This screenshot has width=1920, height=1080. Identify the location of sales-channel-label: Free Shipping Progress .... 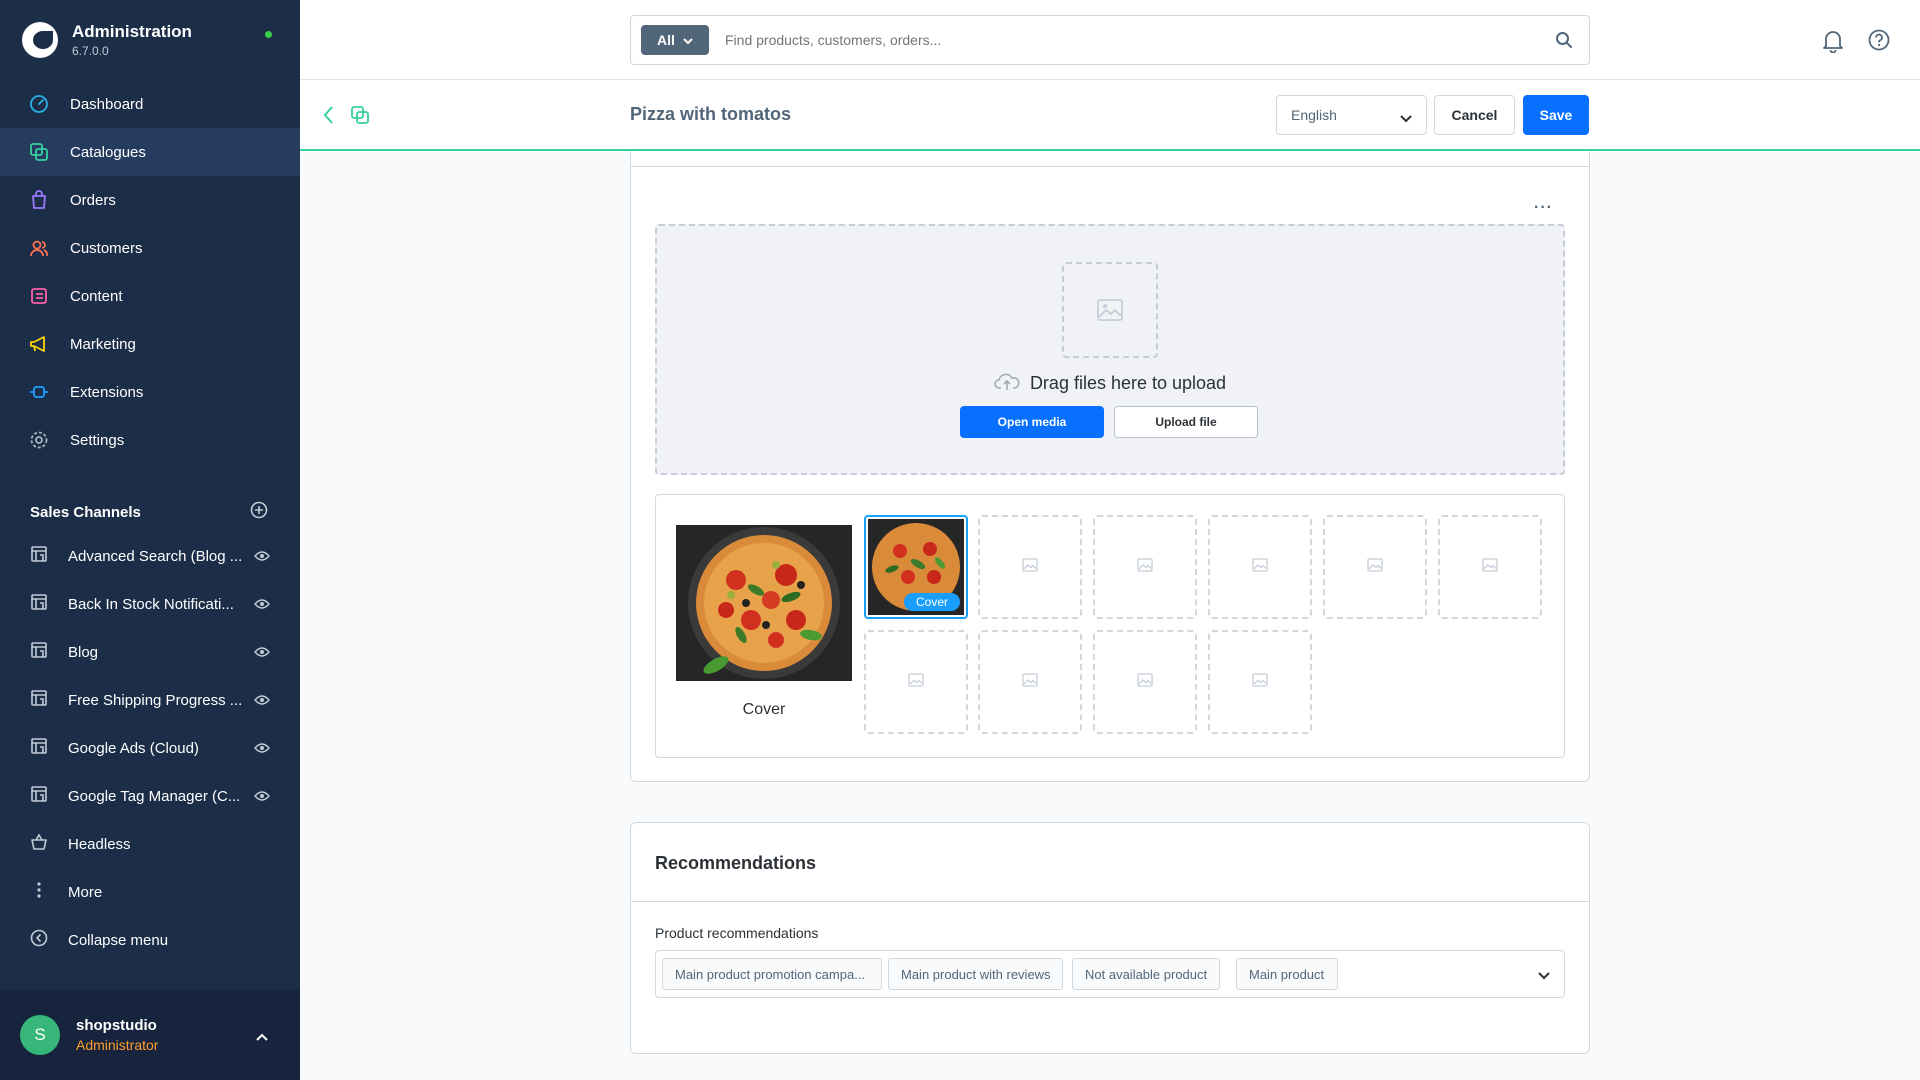
(155, 700).